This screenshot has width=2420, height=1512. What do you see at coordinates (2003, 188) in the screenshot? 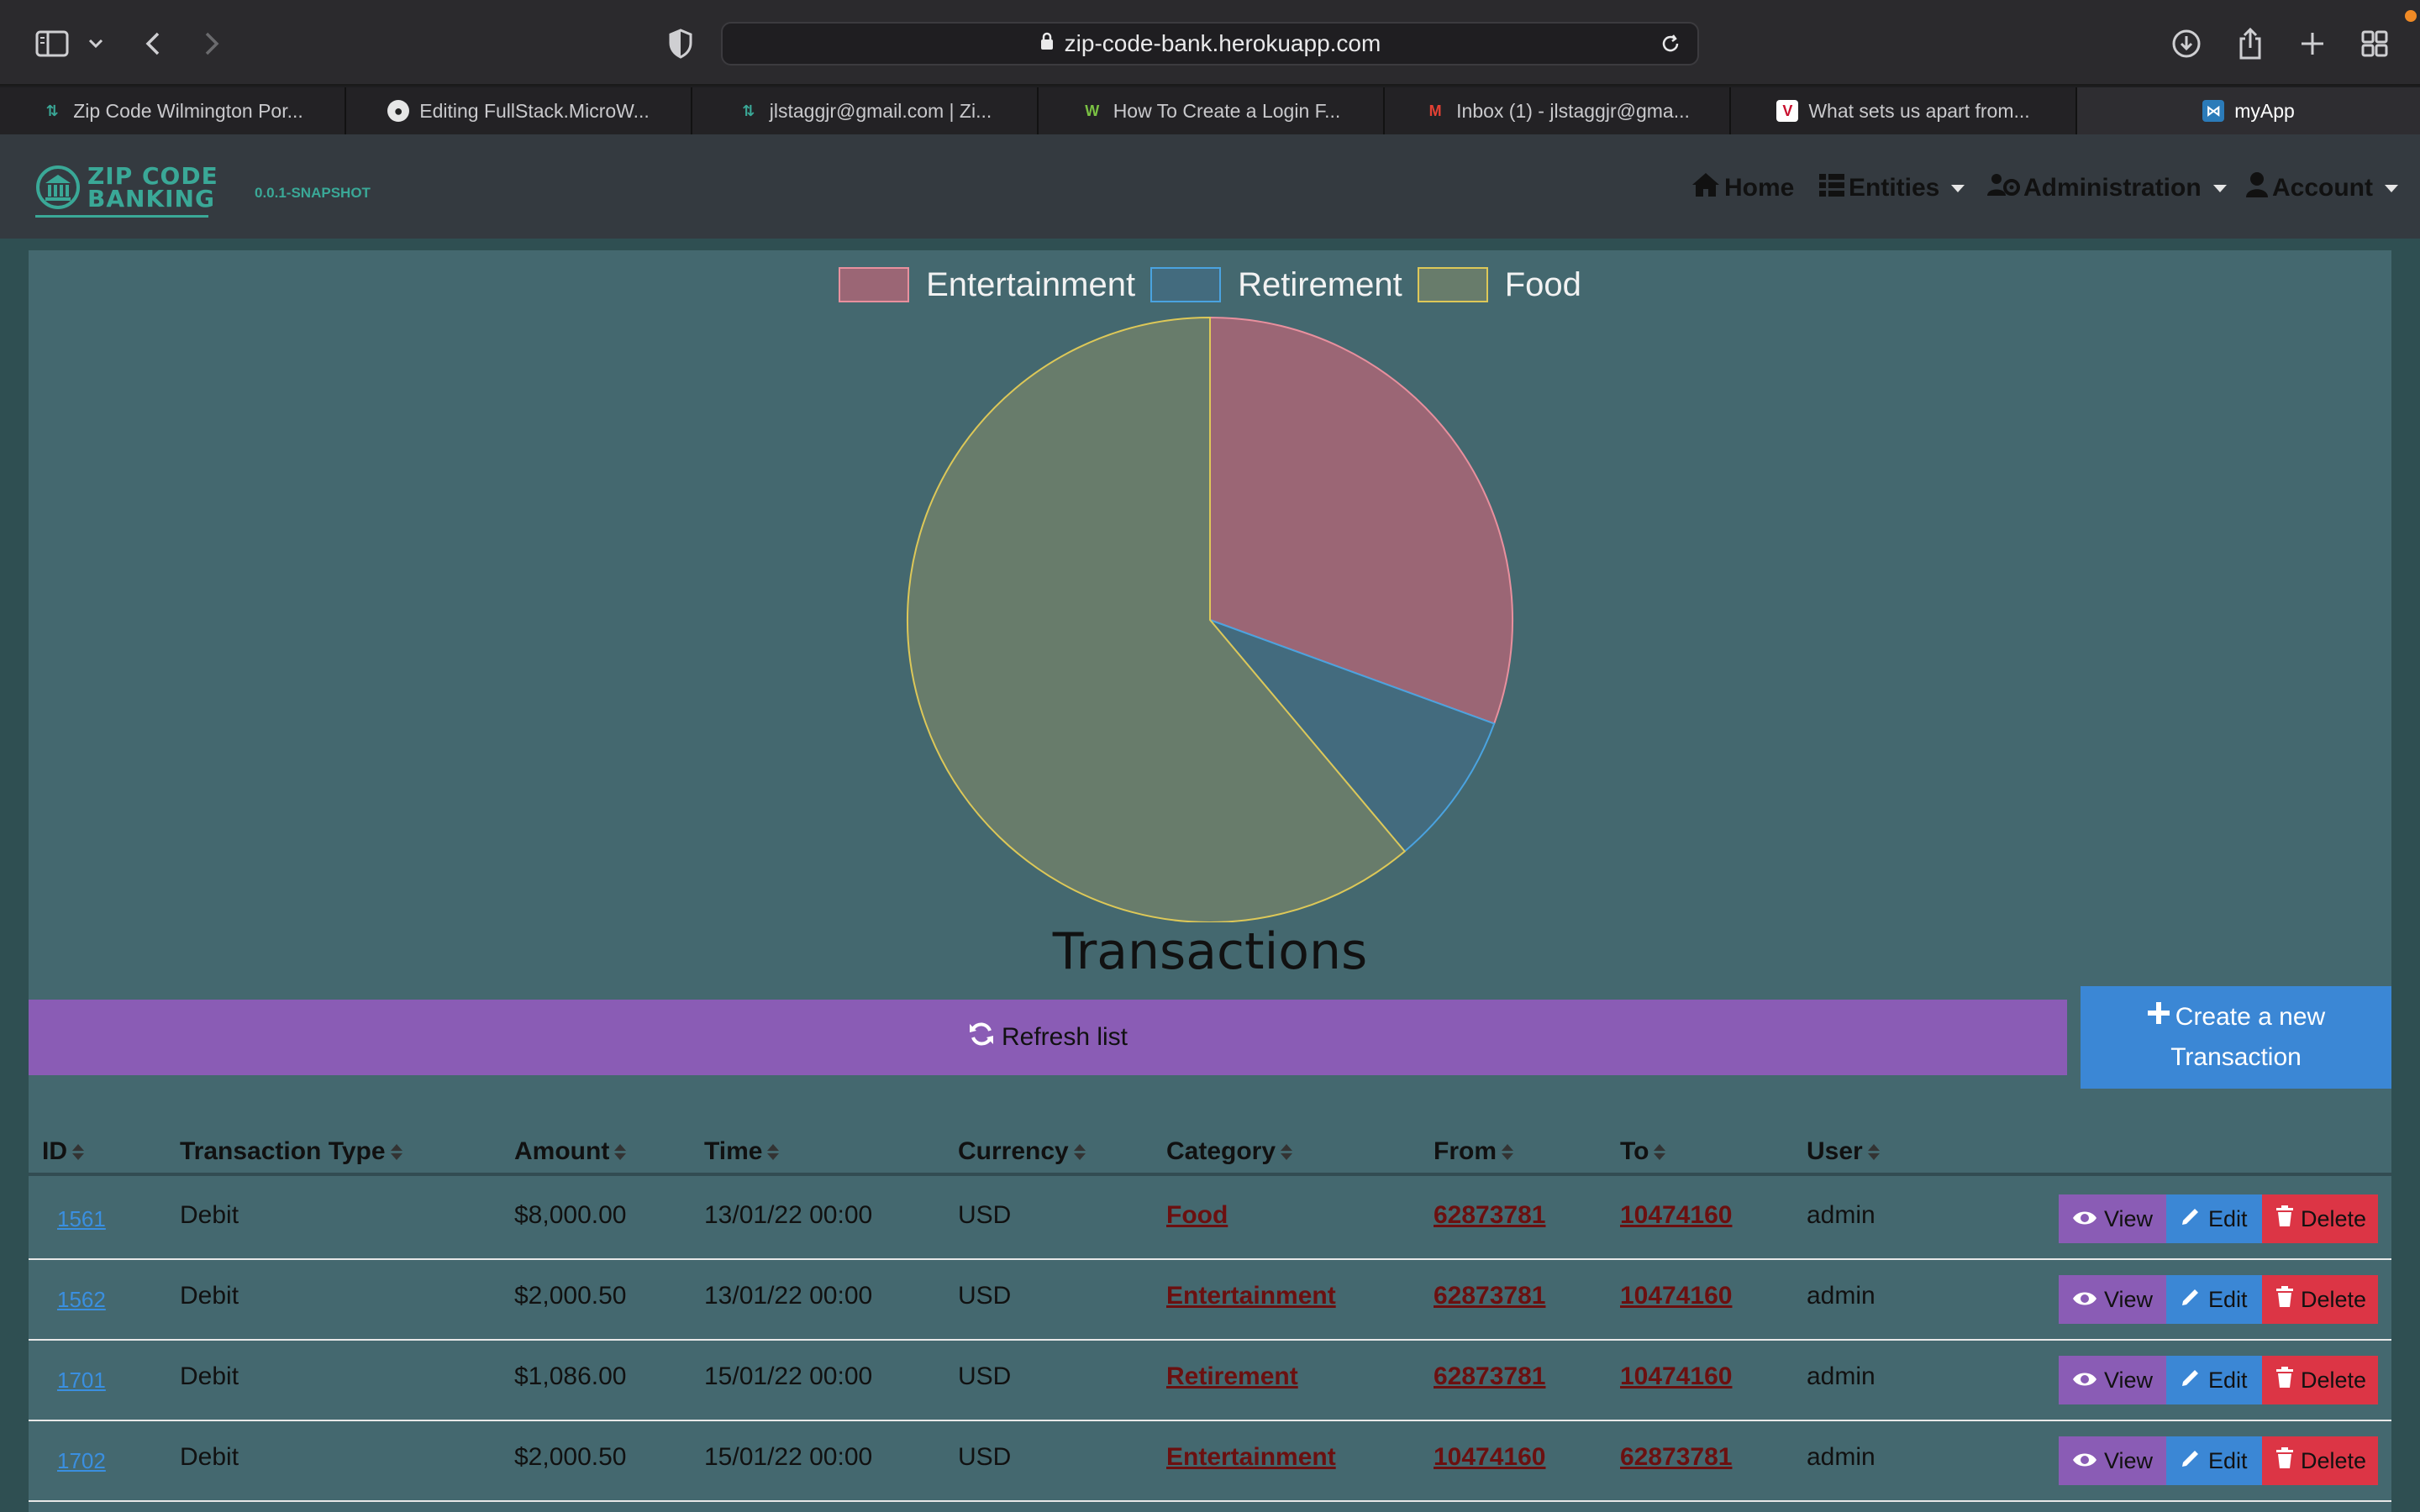
I see `users-cog-icon` at bounding box center [2003, 188].